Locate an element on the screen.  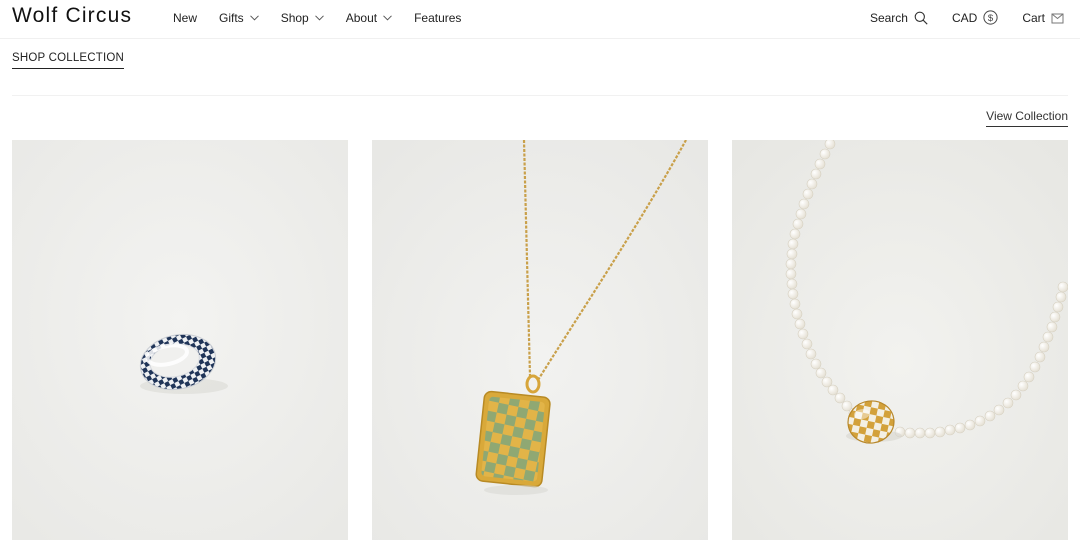
nav-item-new: New is located at coordinates (185, 18).